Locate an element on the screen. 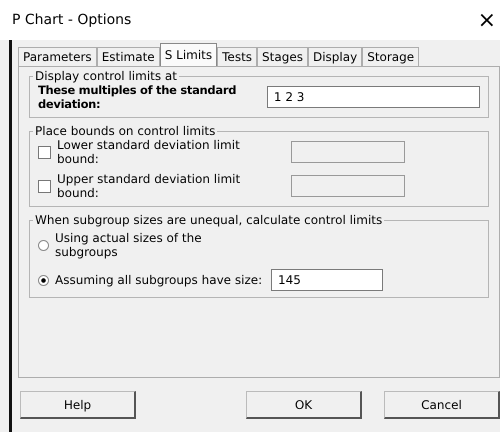 Image resolution: width=500 pixels, height=432 pixels. dialog-button: Help is located at coordinates (78, 405).